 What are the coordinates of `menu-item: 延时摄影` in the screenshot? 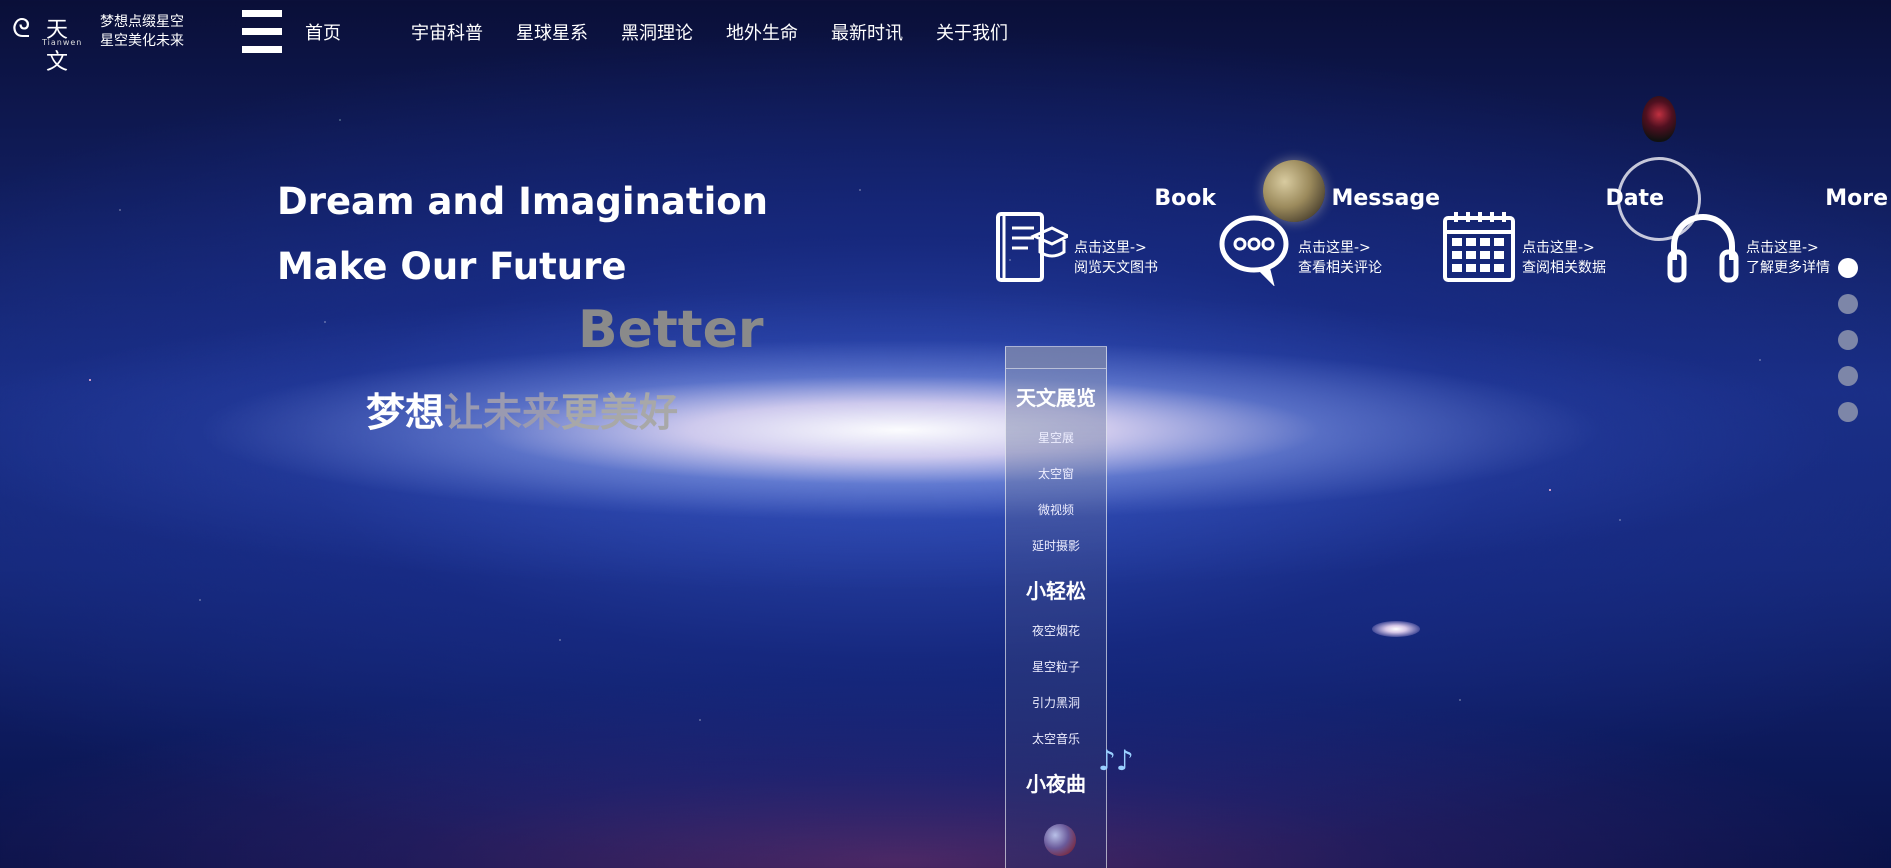 It's located at (1056, 545).